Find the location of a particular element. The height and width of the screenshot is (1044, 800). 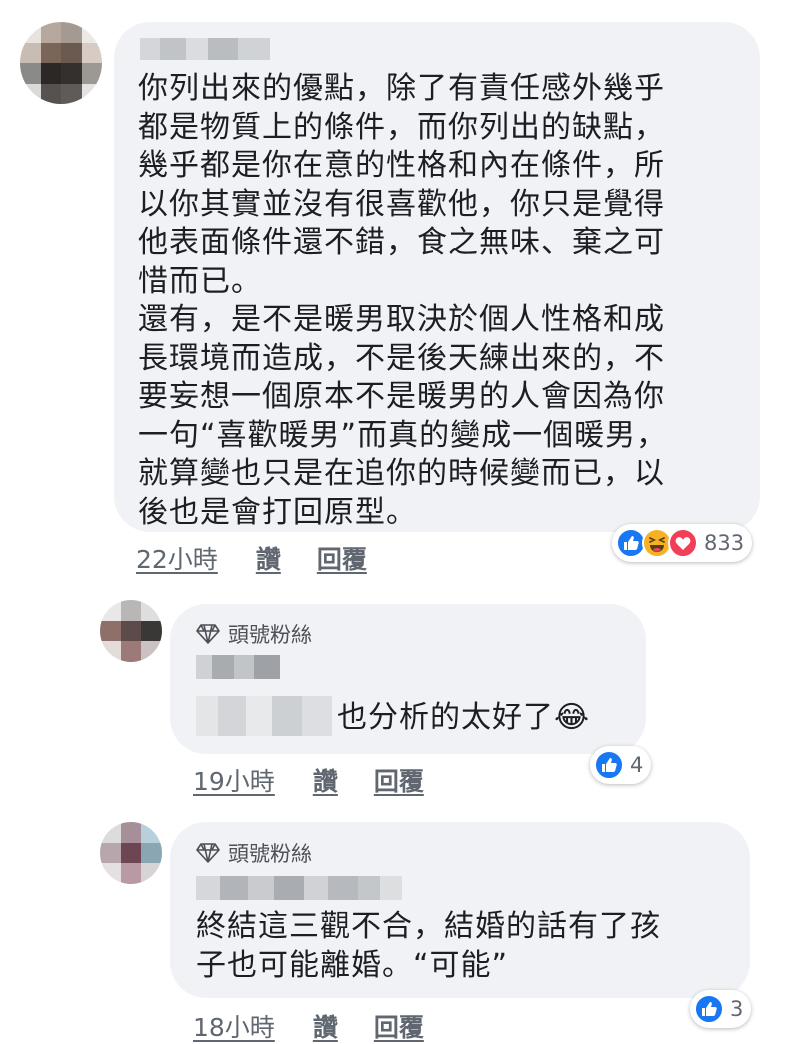

reaction-count: 4 is located at coordinates (637, 765).